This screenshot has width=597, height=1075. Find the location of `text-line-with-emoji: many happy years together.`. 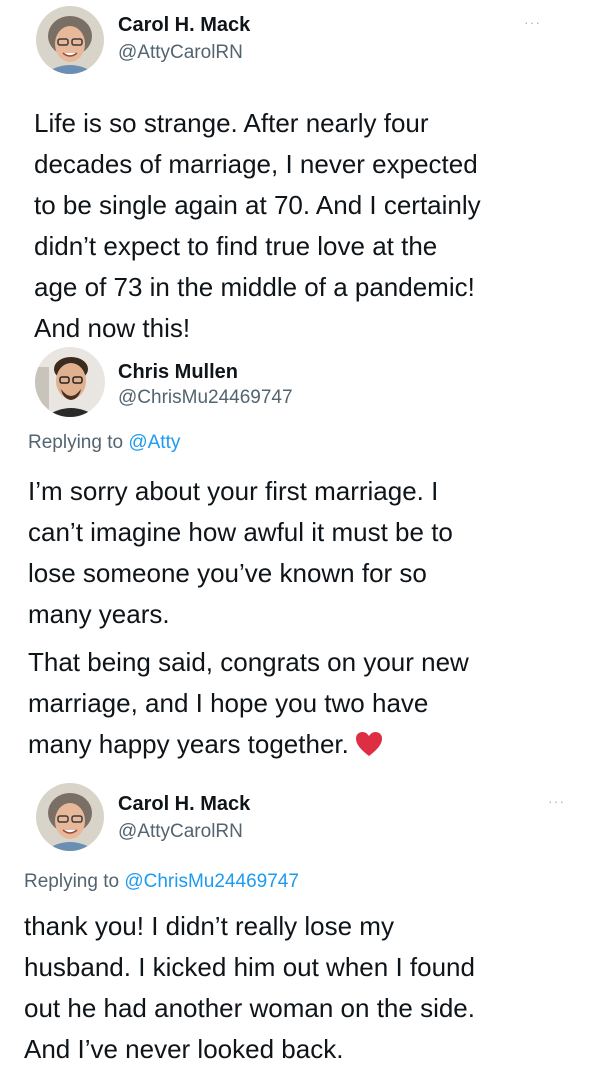

text-line-with-emoji: many happy years together. is located at coordinates (305, 746).